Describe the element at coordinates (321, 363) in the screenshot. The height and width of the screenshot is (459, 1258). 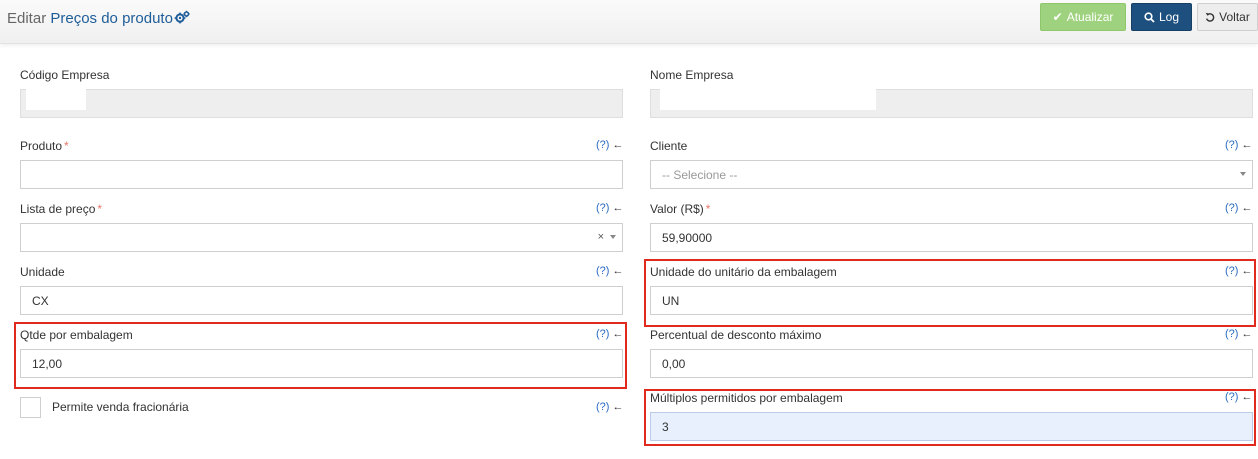
I see `qtde-embalagem-input: 12,00` at that location.